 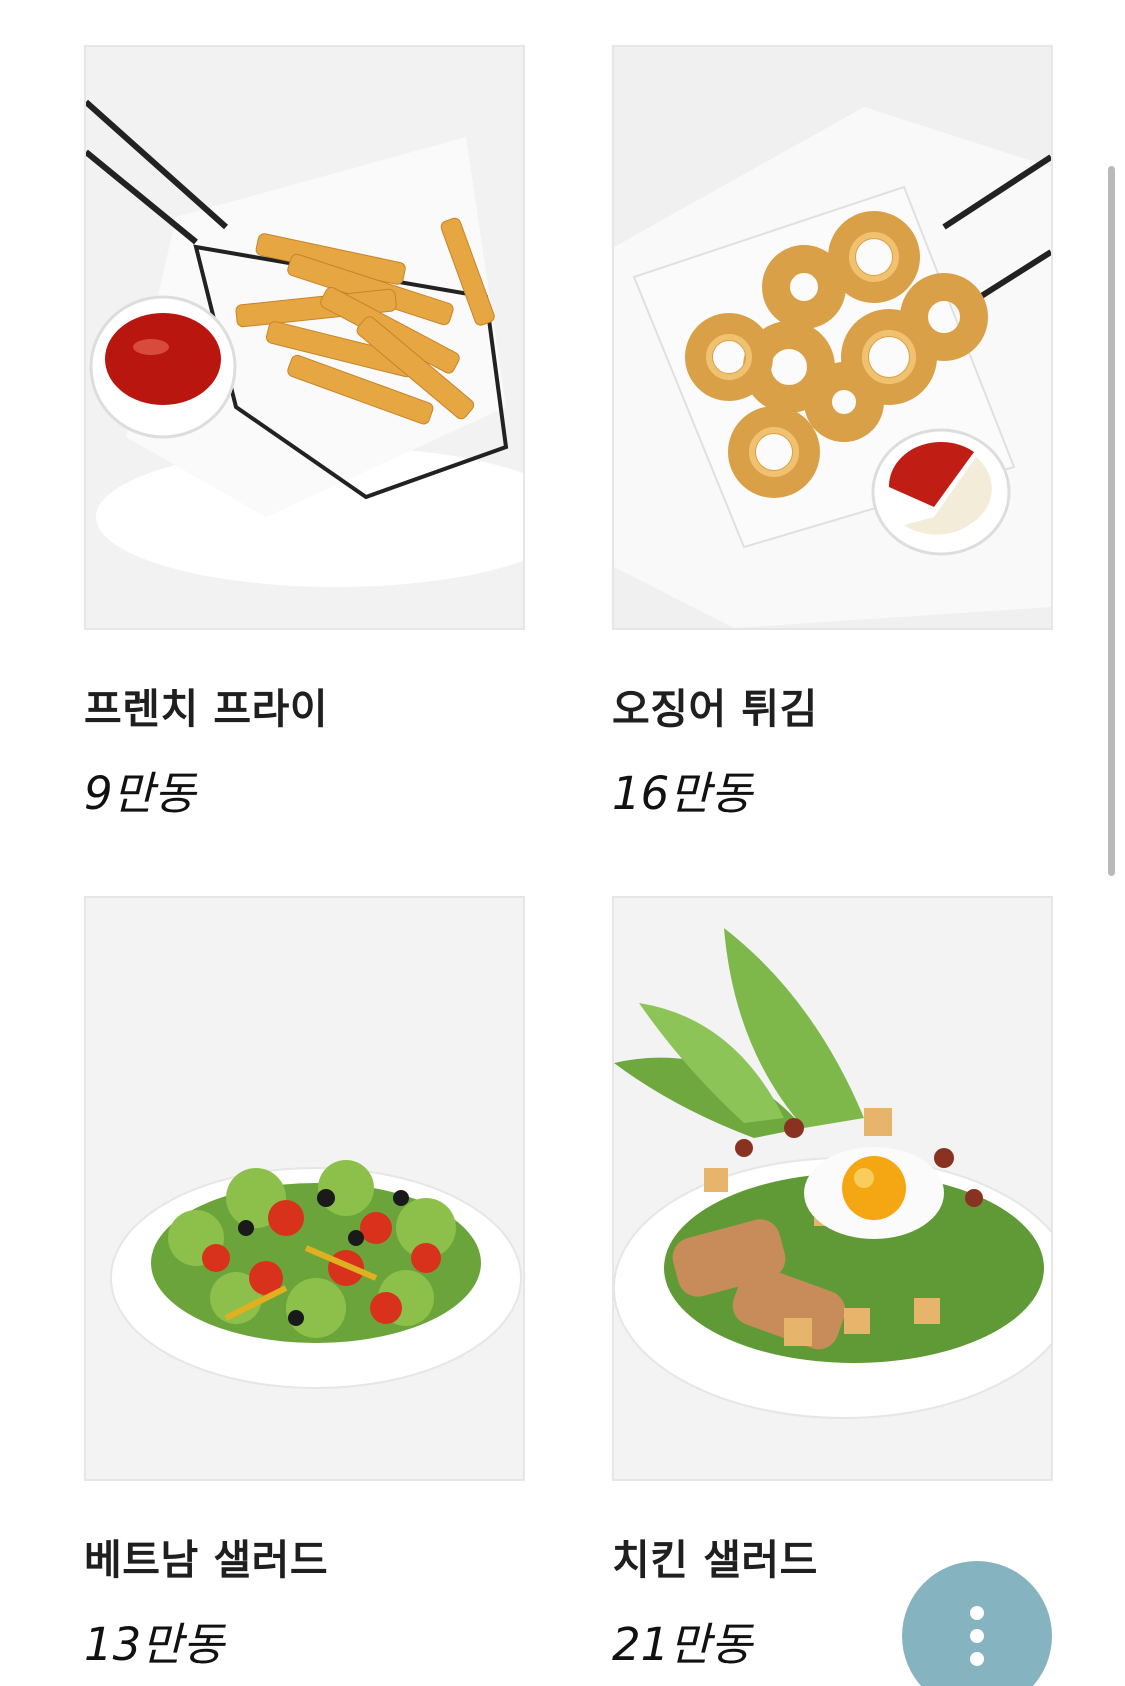 I want to click on menu-item-price: 21만동, so click(x=682, y=1644).